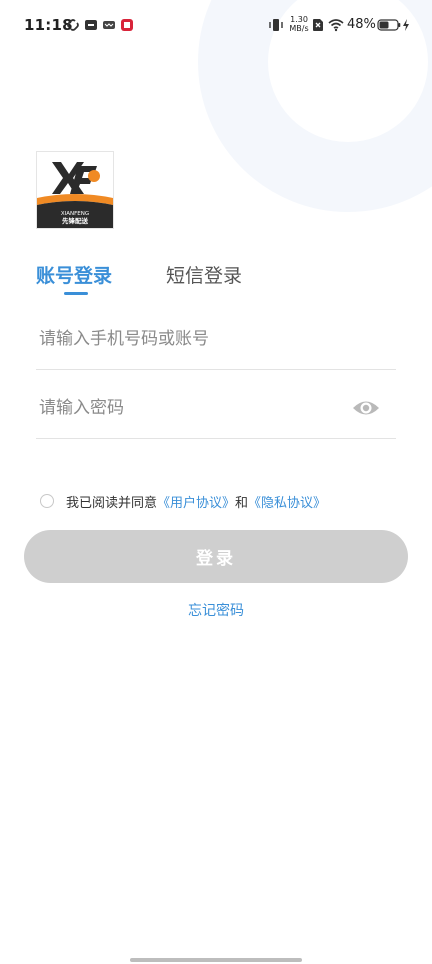 The width and height of the screenshot is (432, 964). Describe the element at coordinates (318, 25) in the screenshot. I see `no-sim-icon` at that location.